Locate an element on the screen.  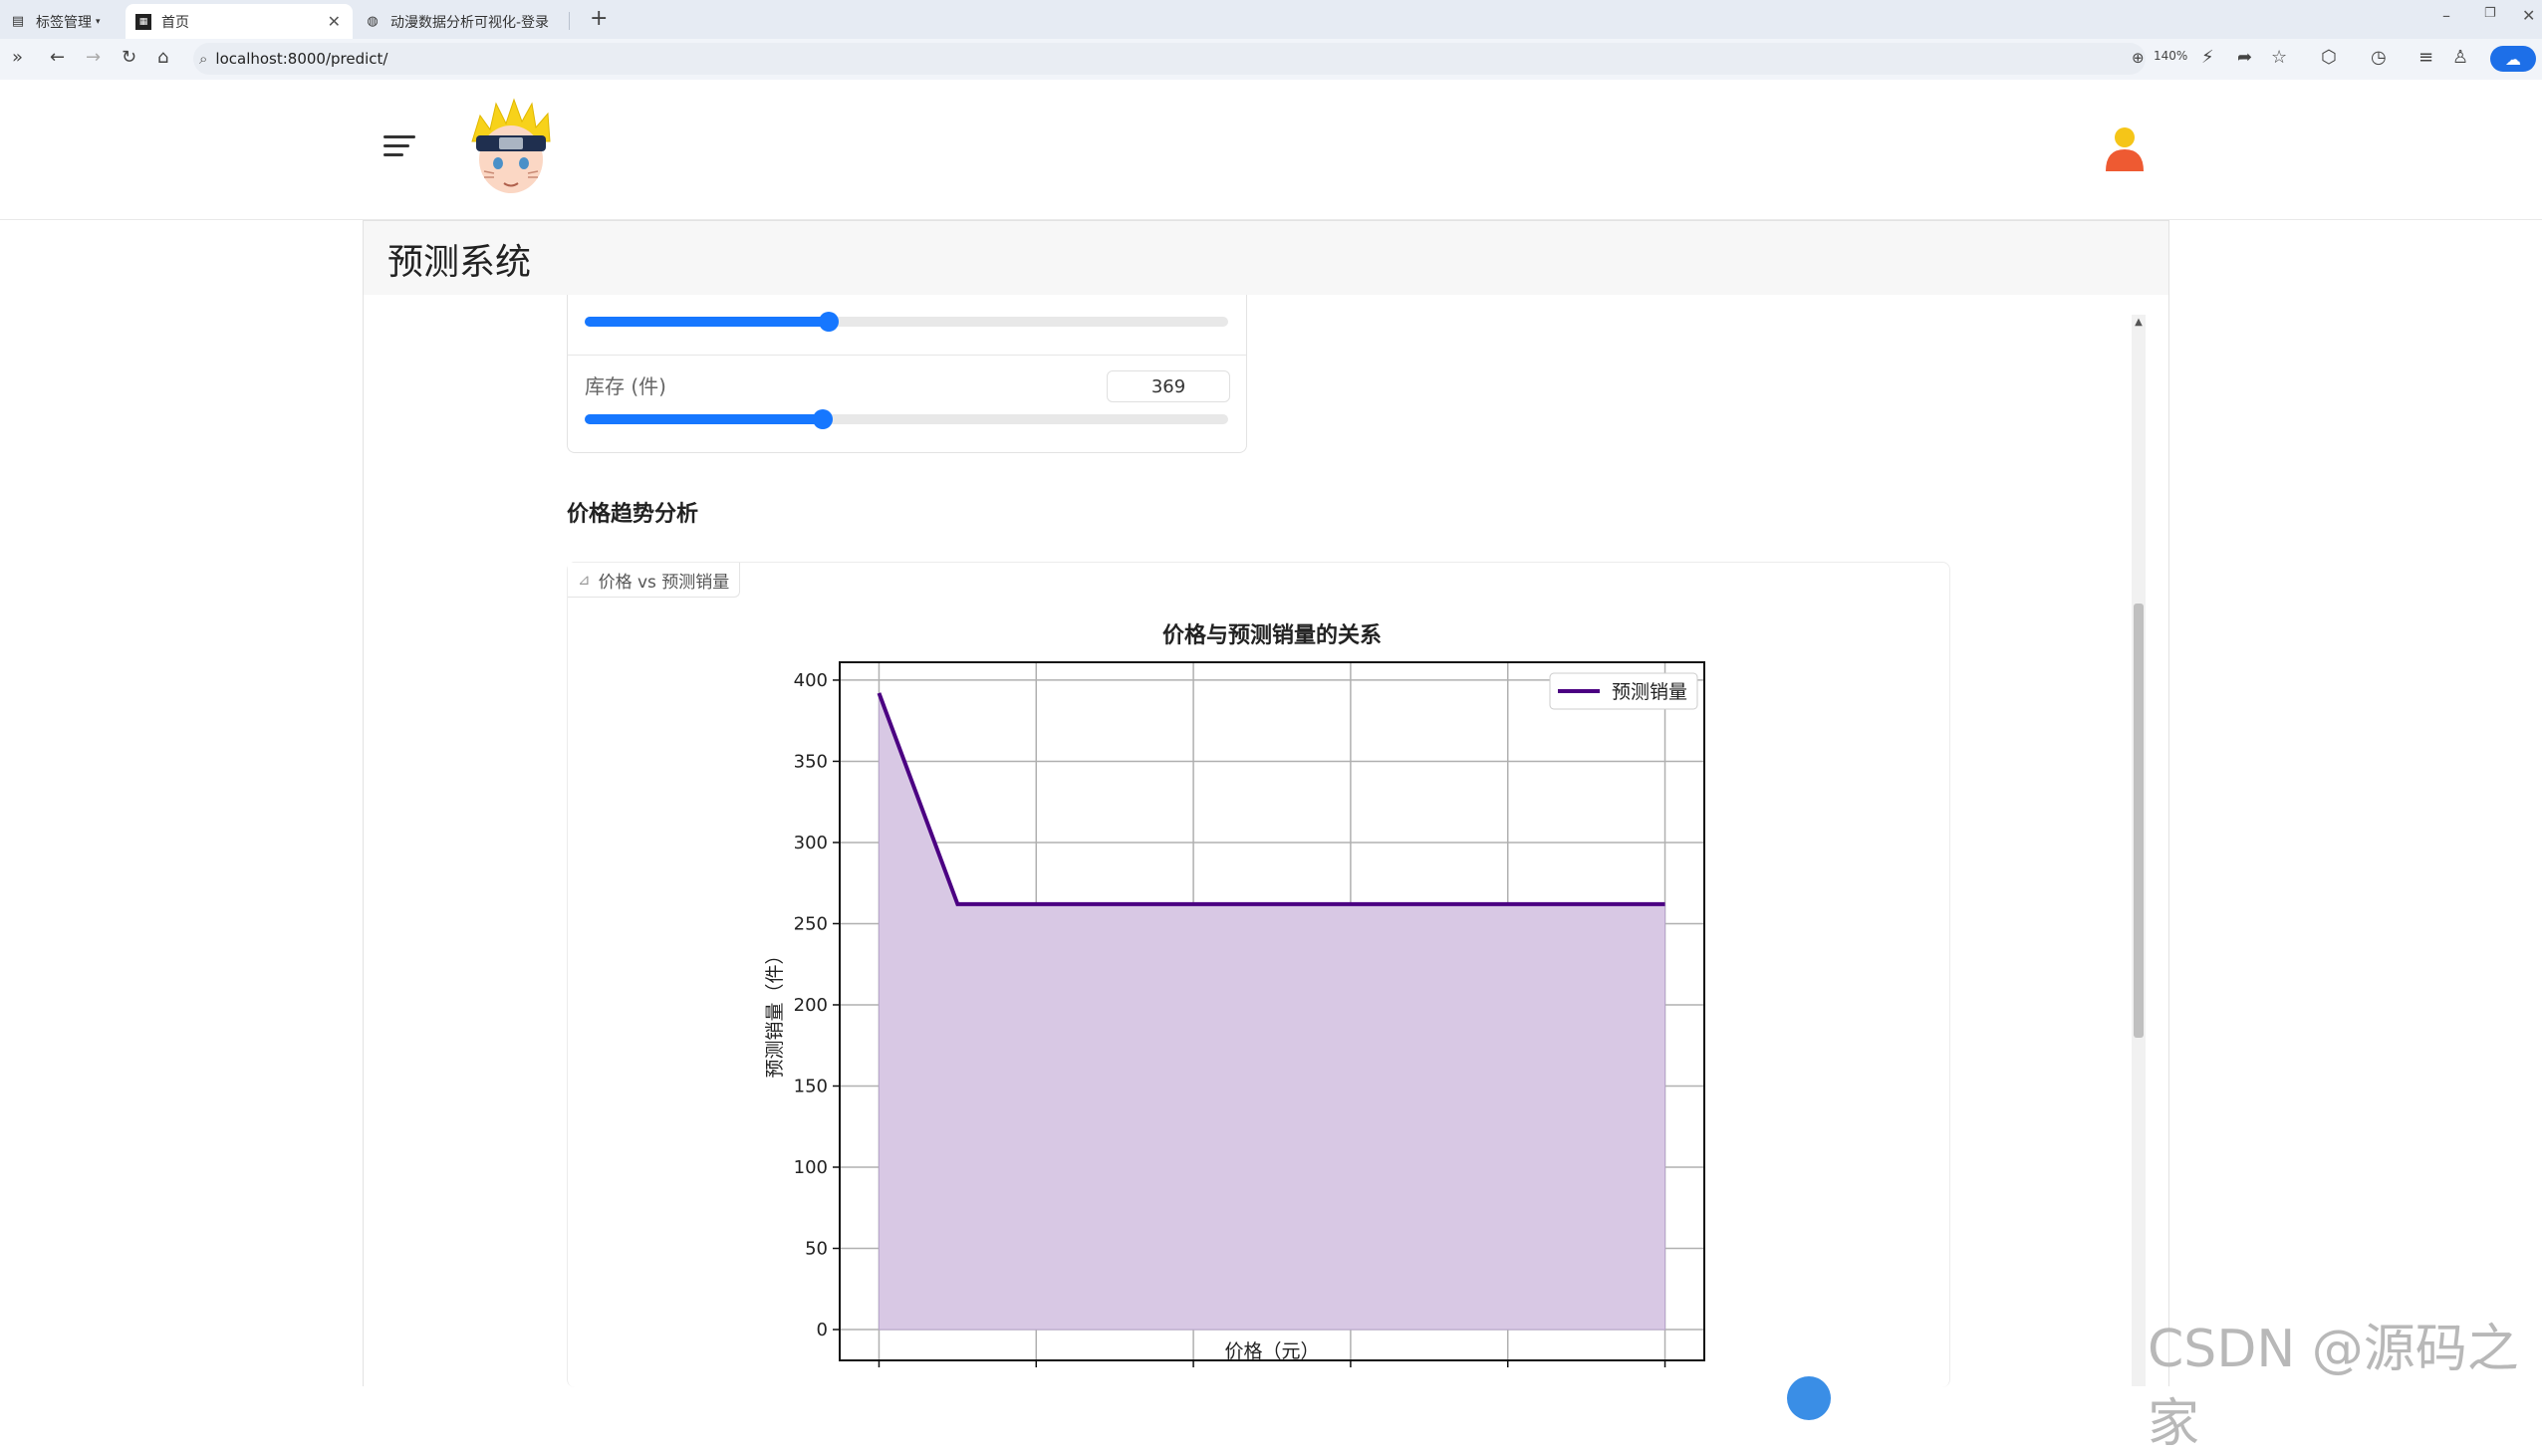
y-tick-label: 0 is located at coordinates (822, 1330).